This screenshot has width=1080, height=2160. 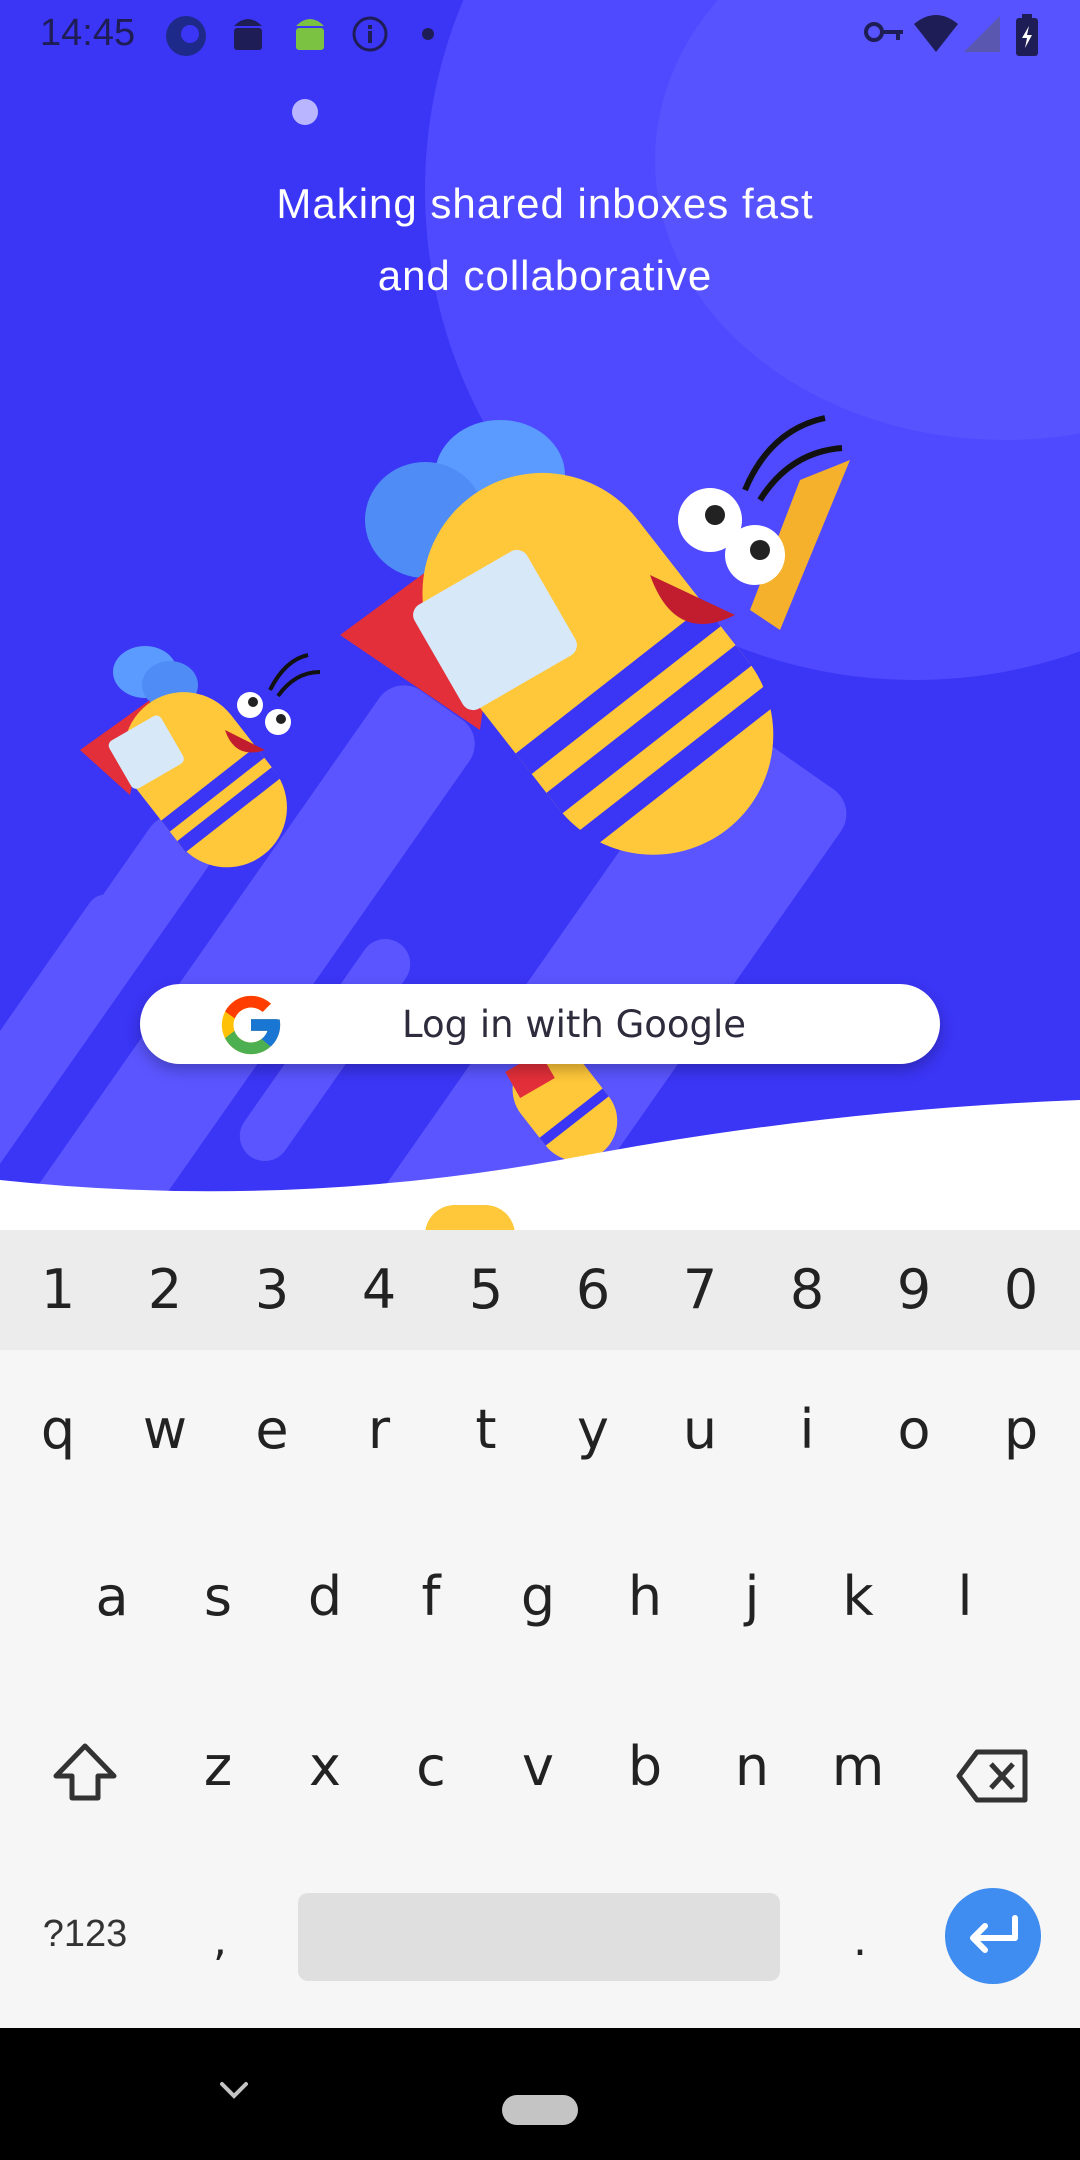 I want to click on key-v: v, so click(x=538, y=1766).